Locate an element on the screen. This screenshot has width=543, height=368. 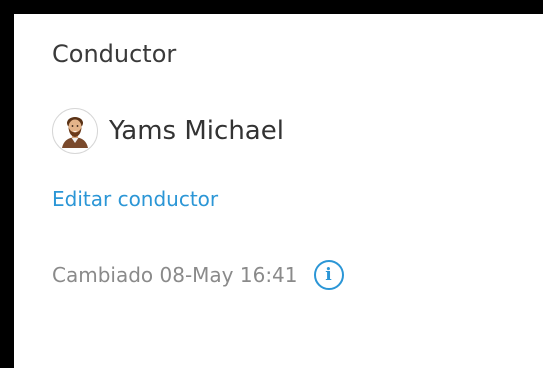
changed-row: Cambiado 08-May 16:41 i is located at coordinates (198, 275).